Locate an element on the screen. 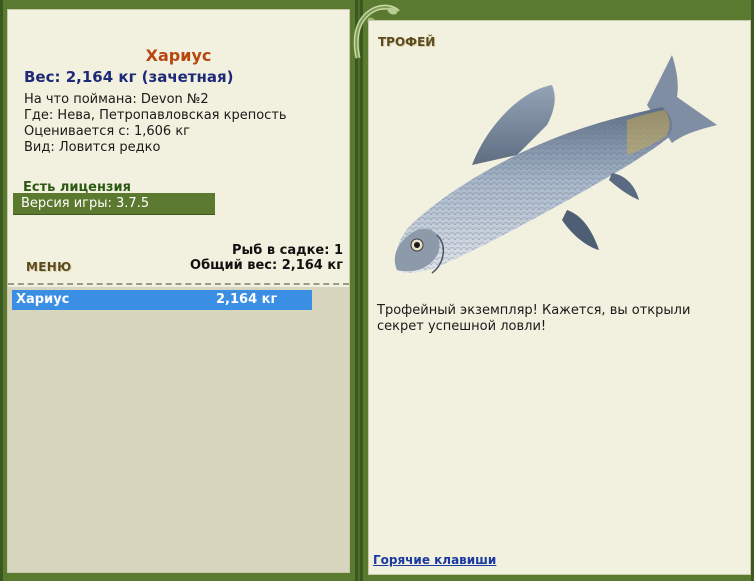  fish-weight: Вес: 2,164 кг (зачетная) is located at coordinates (129, 77).